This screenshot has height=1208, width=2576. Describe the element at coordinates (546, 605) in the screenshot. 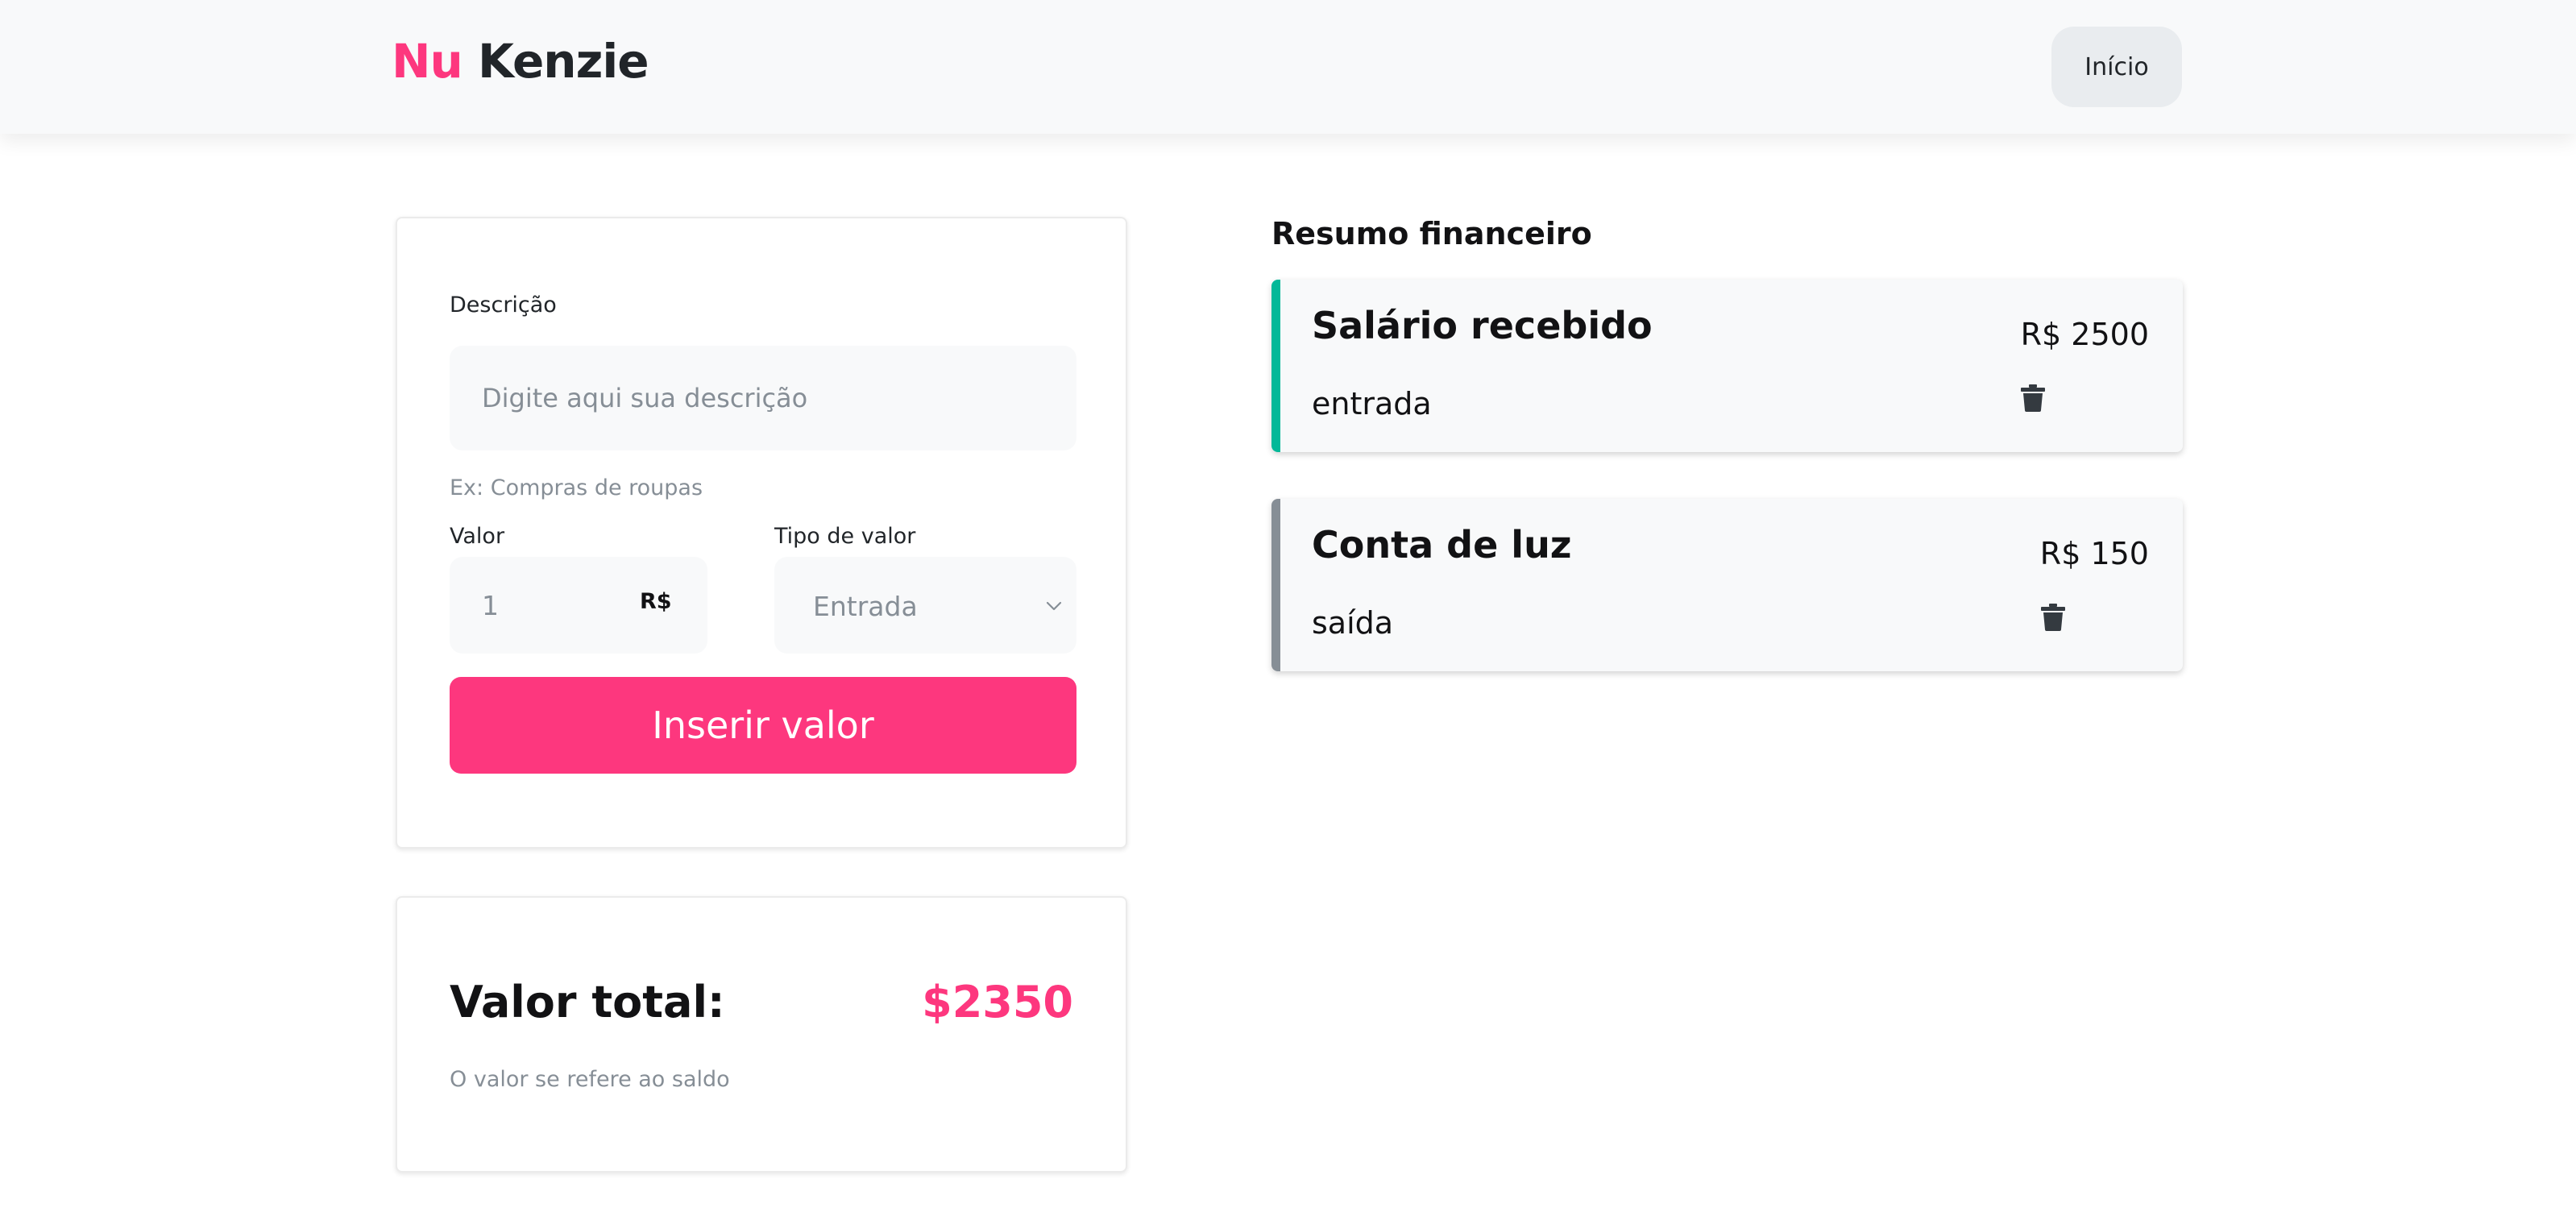

I see `value-input` at that location.